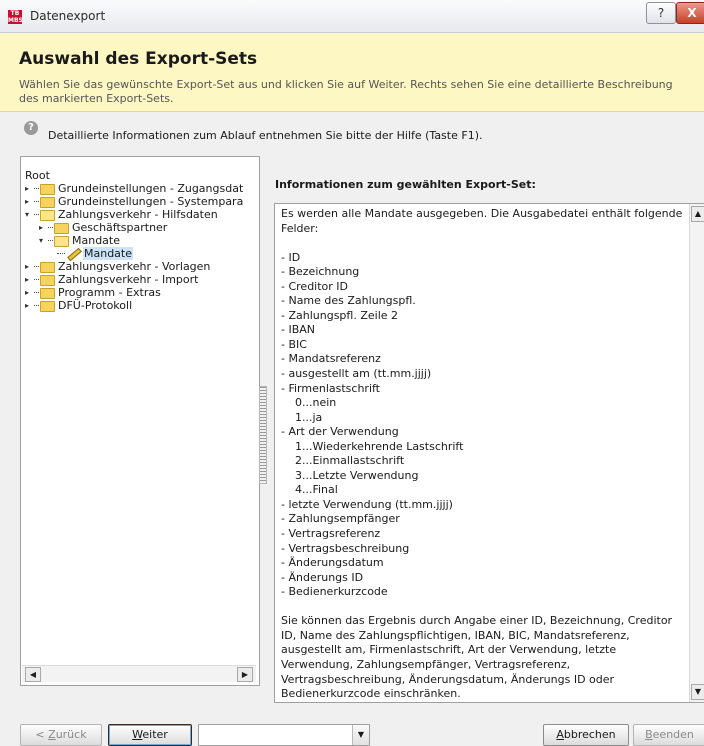 This screenshot has height=746, width=704. What do you see at coordinates (356, 374) in the screenshot?
I see `details-field-line: - ausgestellt am (tt.mm.jjjj)` at bounding box center [356, 374].